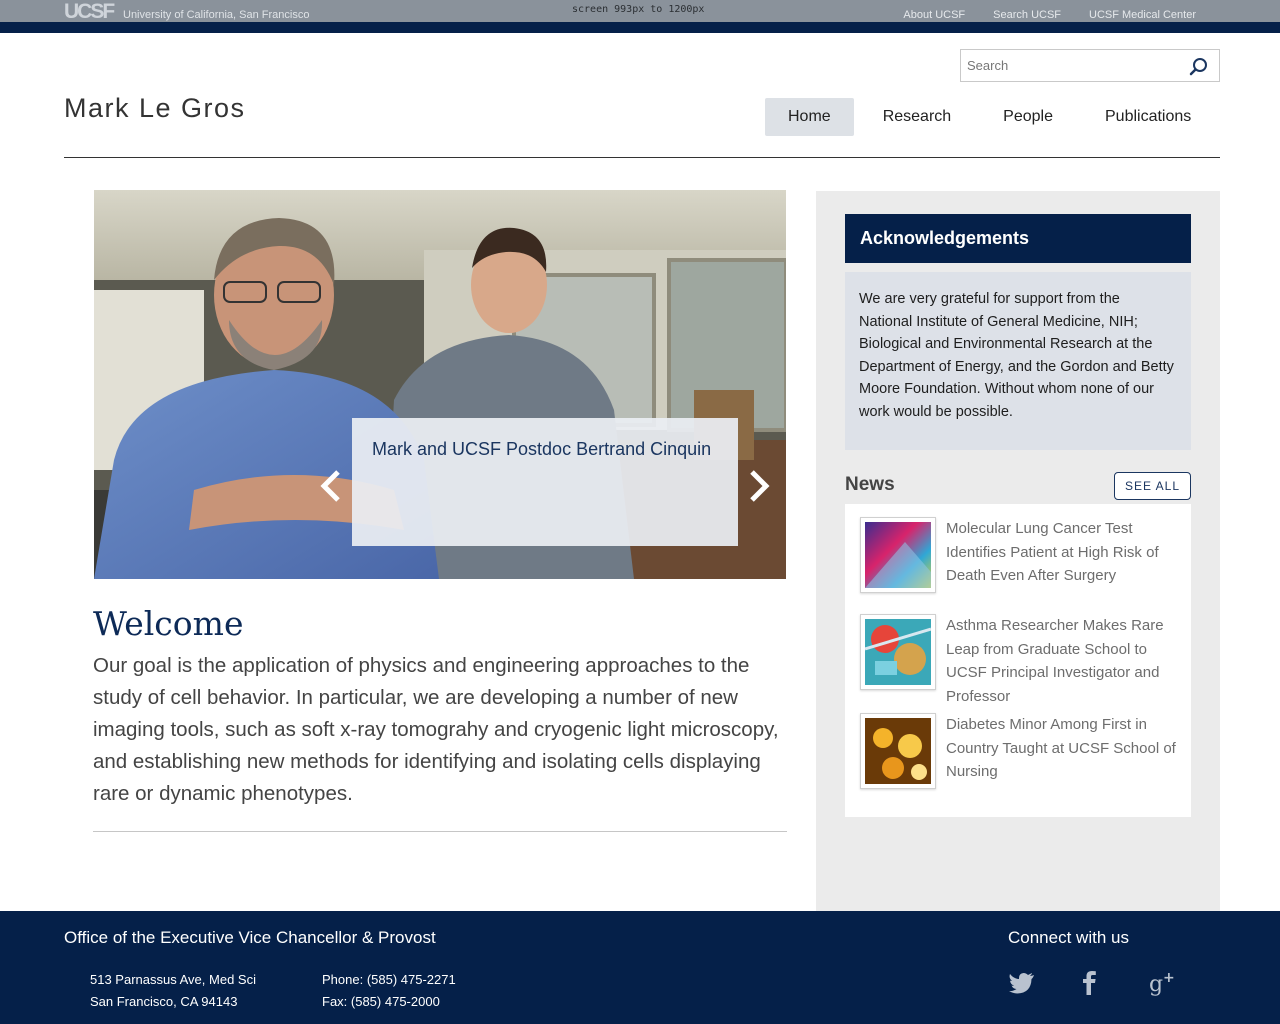  Describe the element at coordinates (809, 117) in the screenshot. I see `nav-home: Home` at that location.